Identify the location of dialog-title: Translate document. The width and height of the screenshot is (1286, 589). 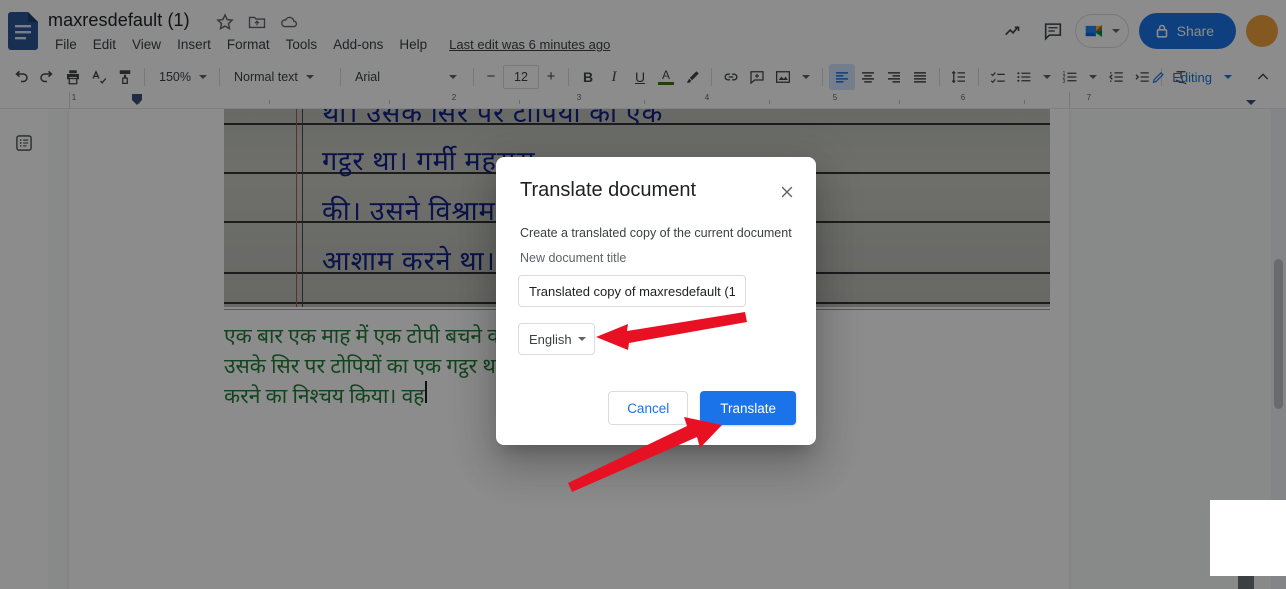
(608, 190).